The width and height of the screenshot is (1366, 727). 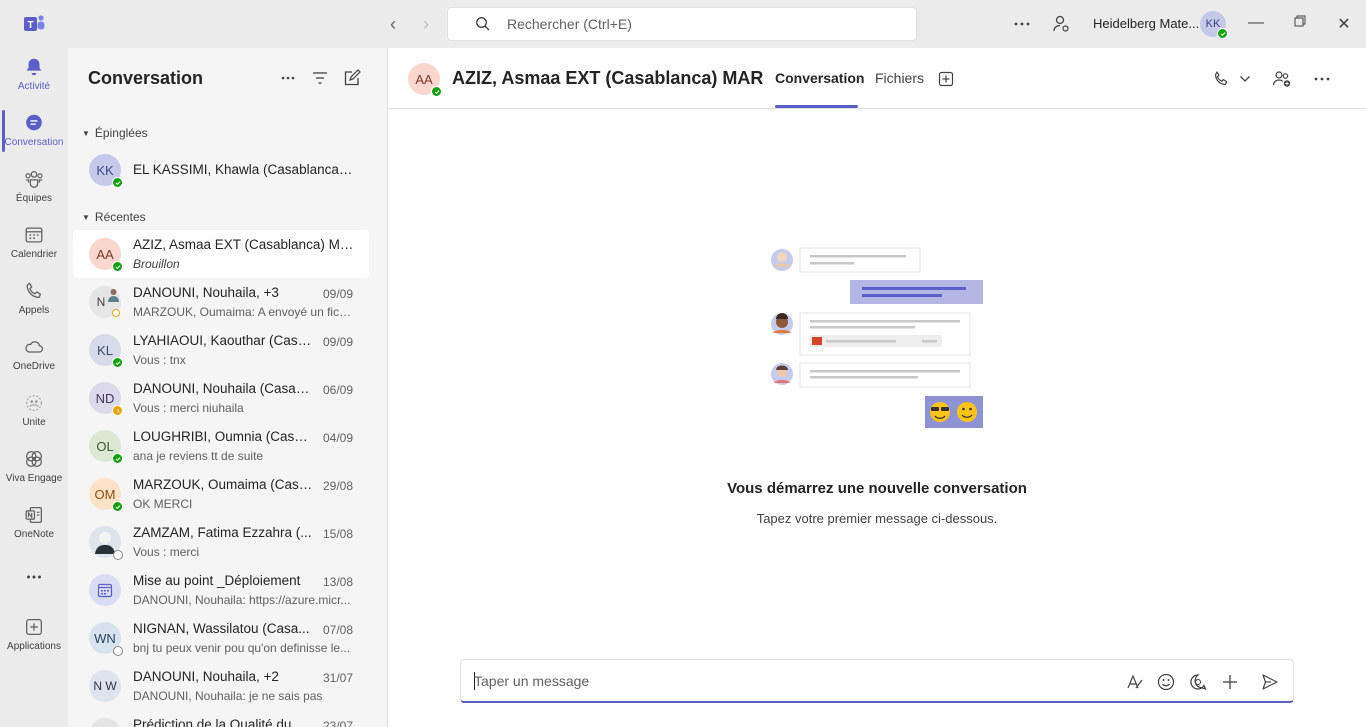 What do you see at coordinates (34, 75) in the screenshot?
I see `rail-item-activity: Activité` at bounding box center [34, 75].